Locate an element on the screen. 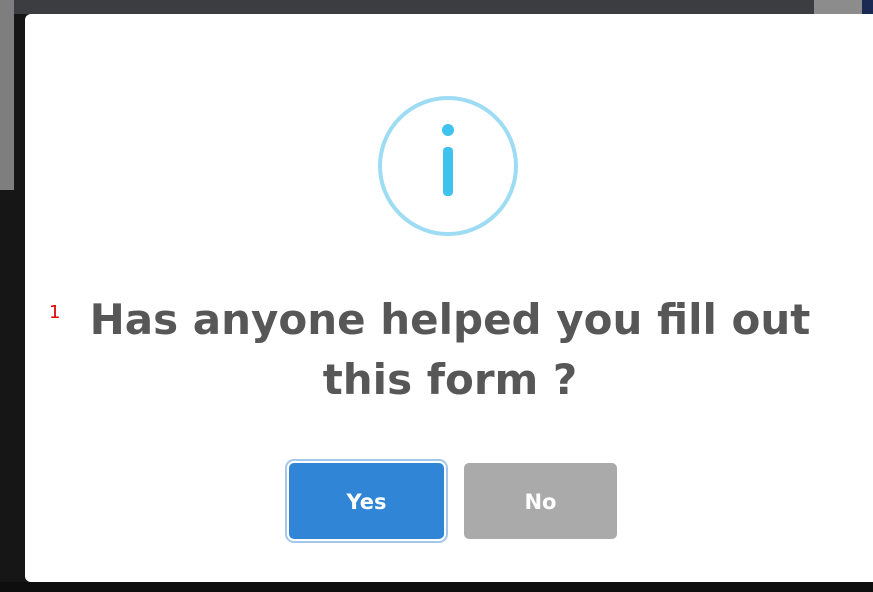  info-icon is located at coordinates (448, 166).